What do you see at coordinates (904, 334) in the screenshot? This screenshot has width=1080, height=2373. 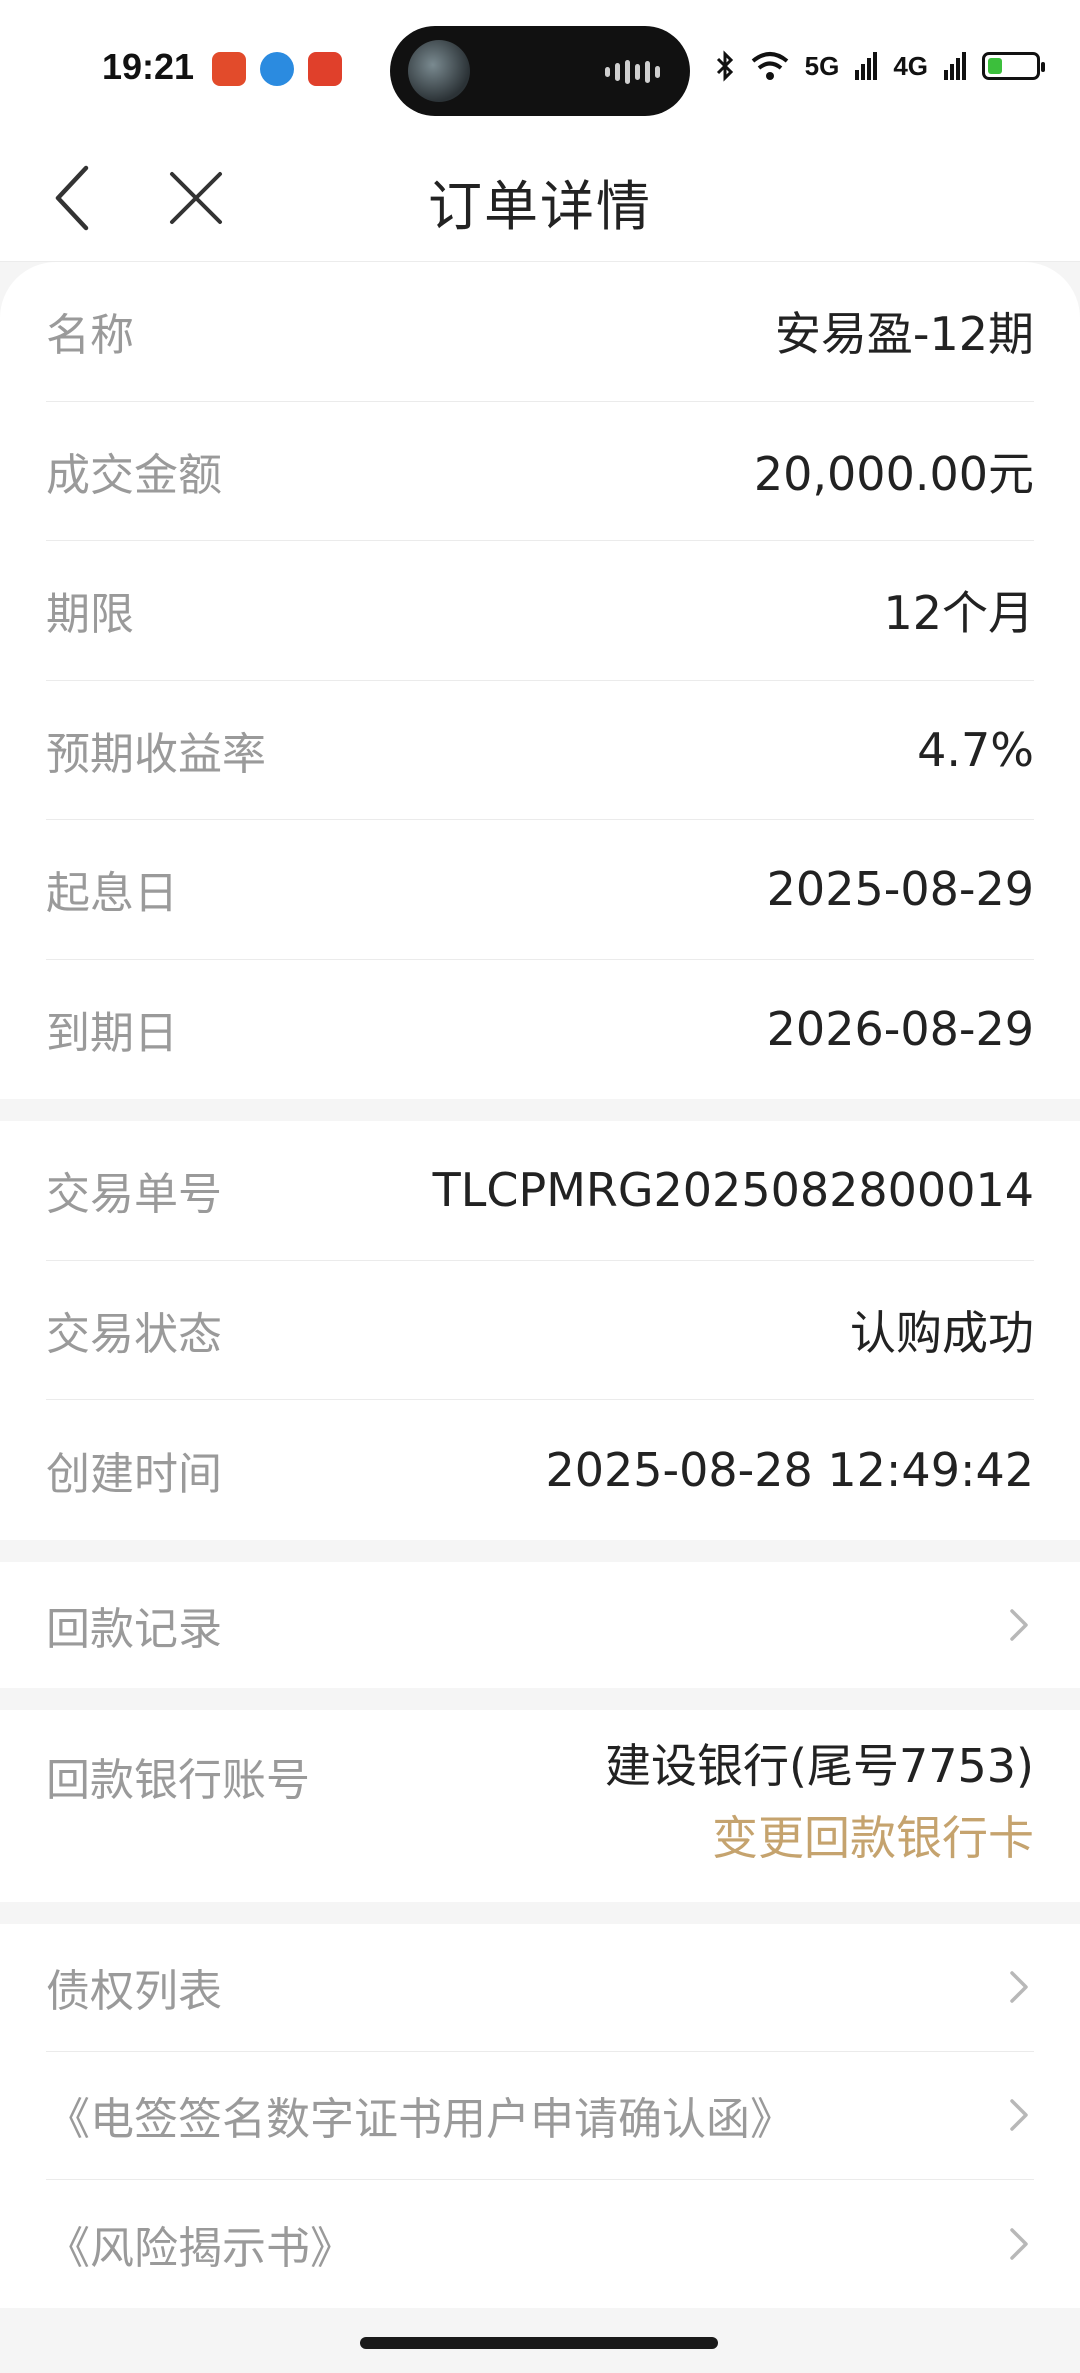 I see `product-name-value: 安易盈-12期` at bounding box center [904, 334].